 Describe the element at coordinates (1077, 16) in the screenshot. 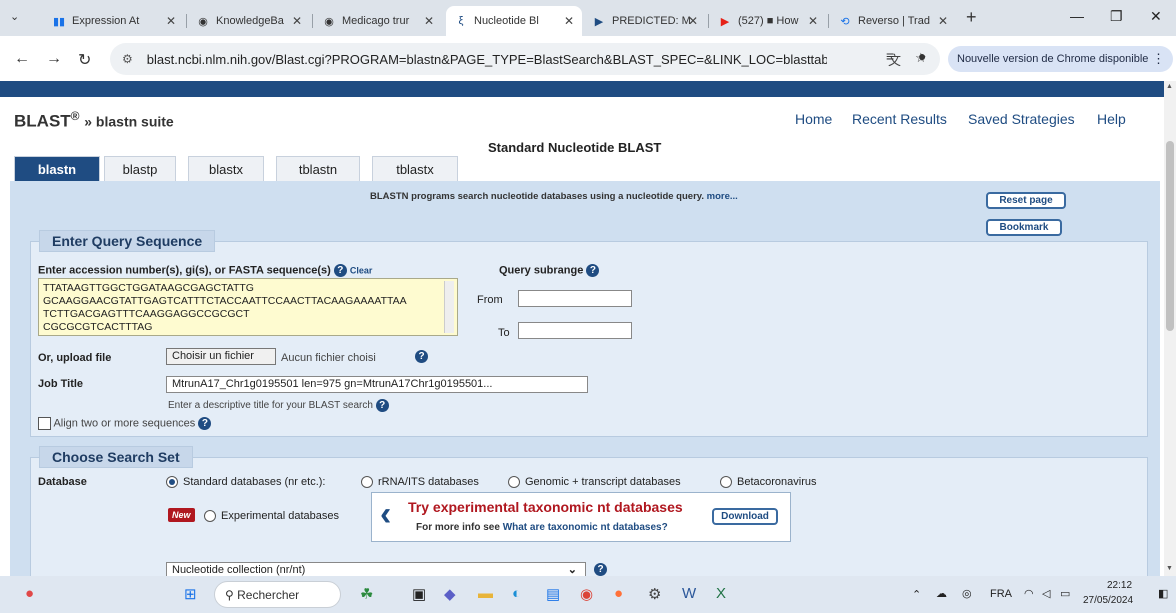

I see `minimize-button: —` at that location.